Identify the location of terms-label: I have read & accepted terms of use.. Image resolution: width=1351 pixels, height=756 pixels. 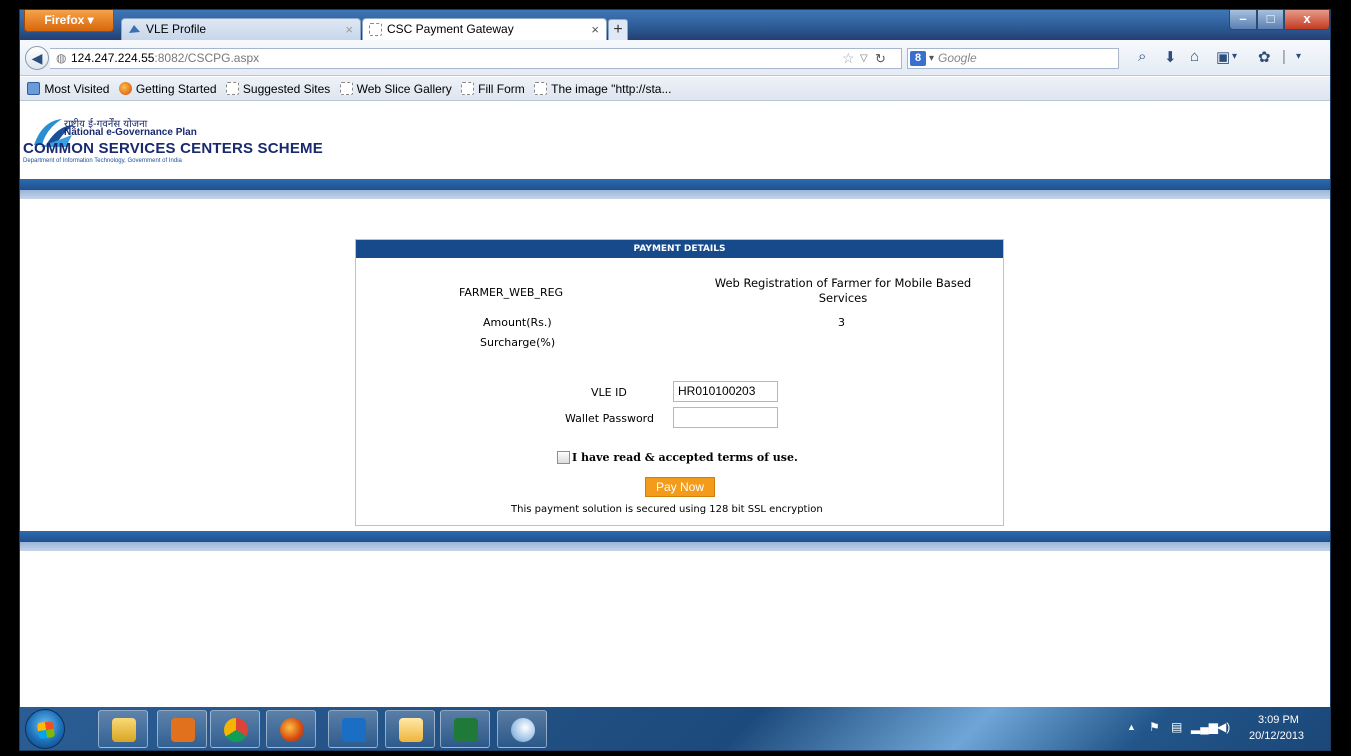
(685, 457).